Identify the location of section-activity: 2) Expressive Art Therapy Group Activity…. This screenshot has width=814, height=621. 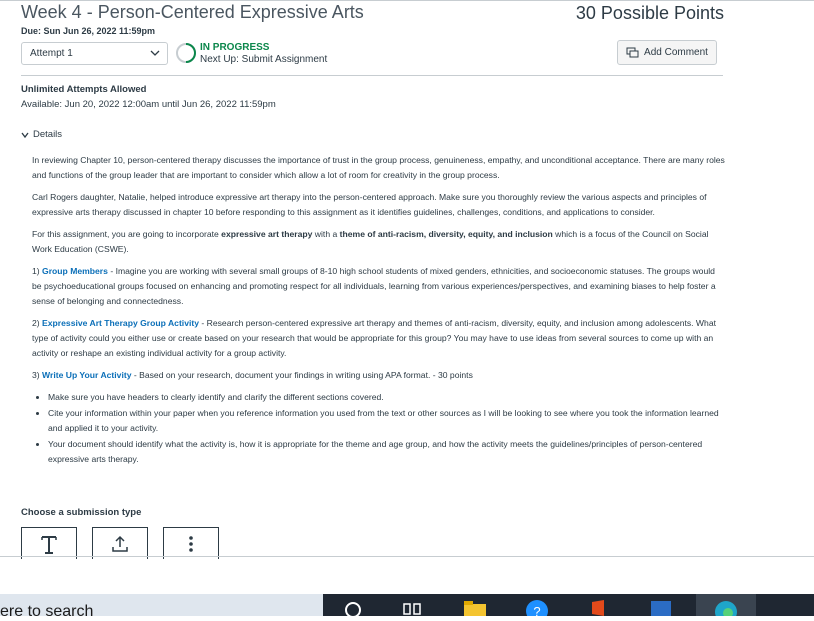
(374, 338).